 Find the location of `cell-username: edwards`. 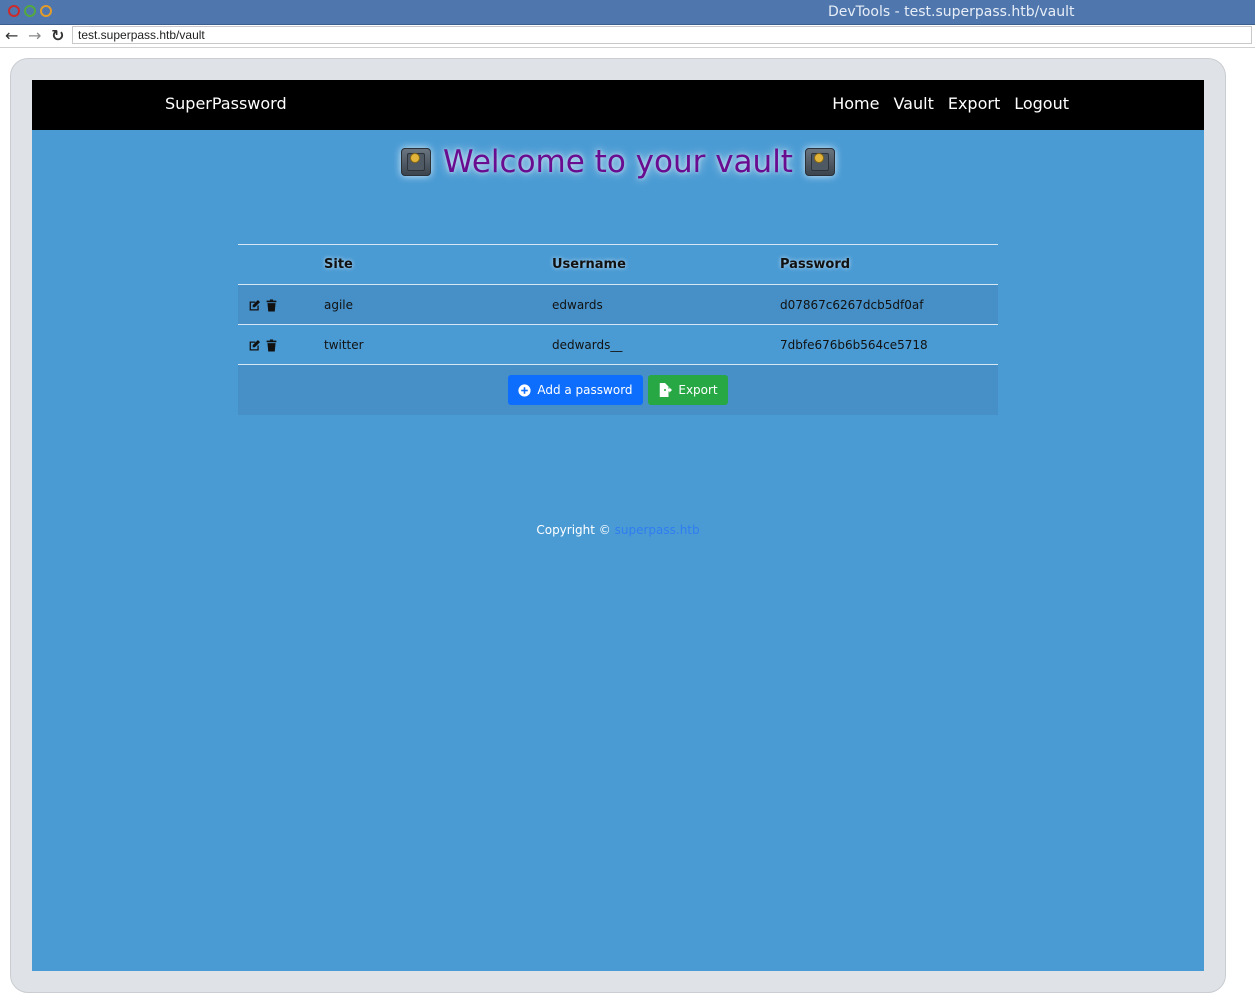

cell-username: edwards is located at coordinates (666, 304).